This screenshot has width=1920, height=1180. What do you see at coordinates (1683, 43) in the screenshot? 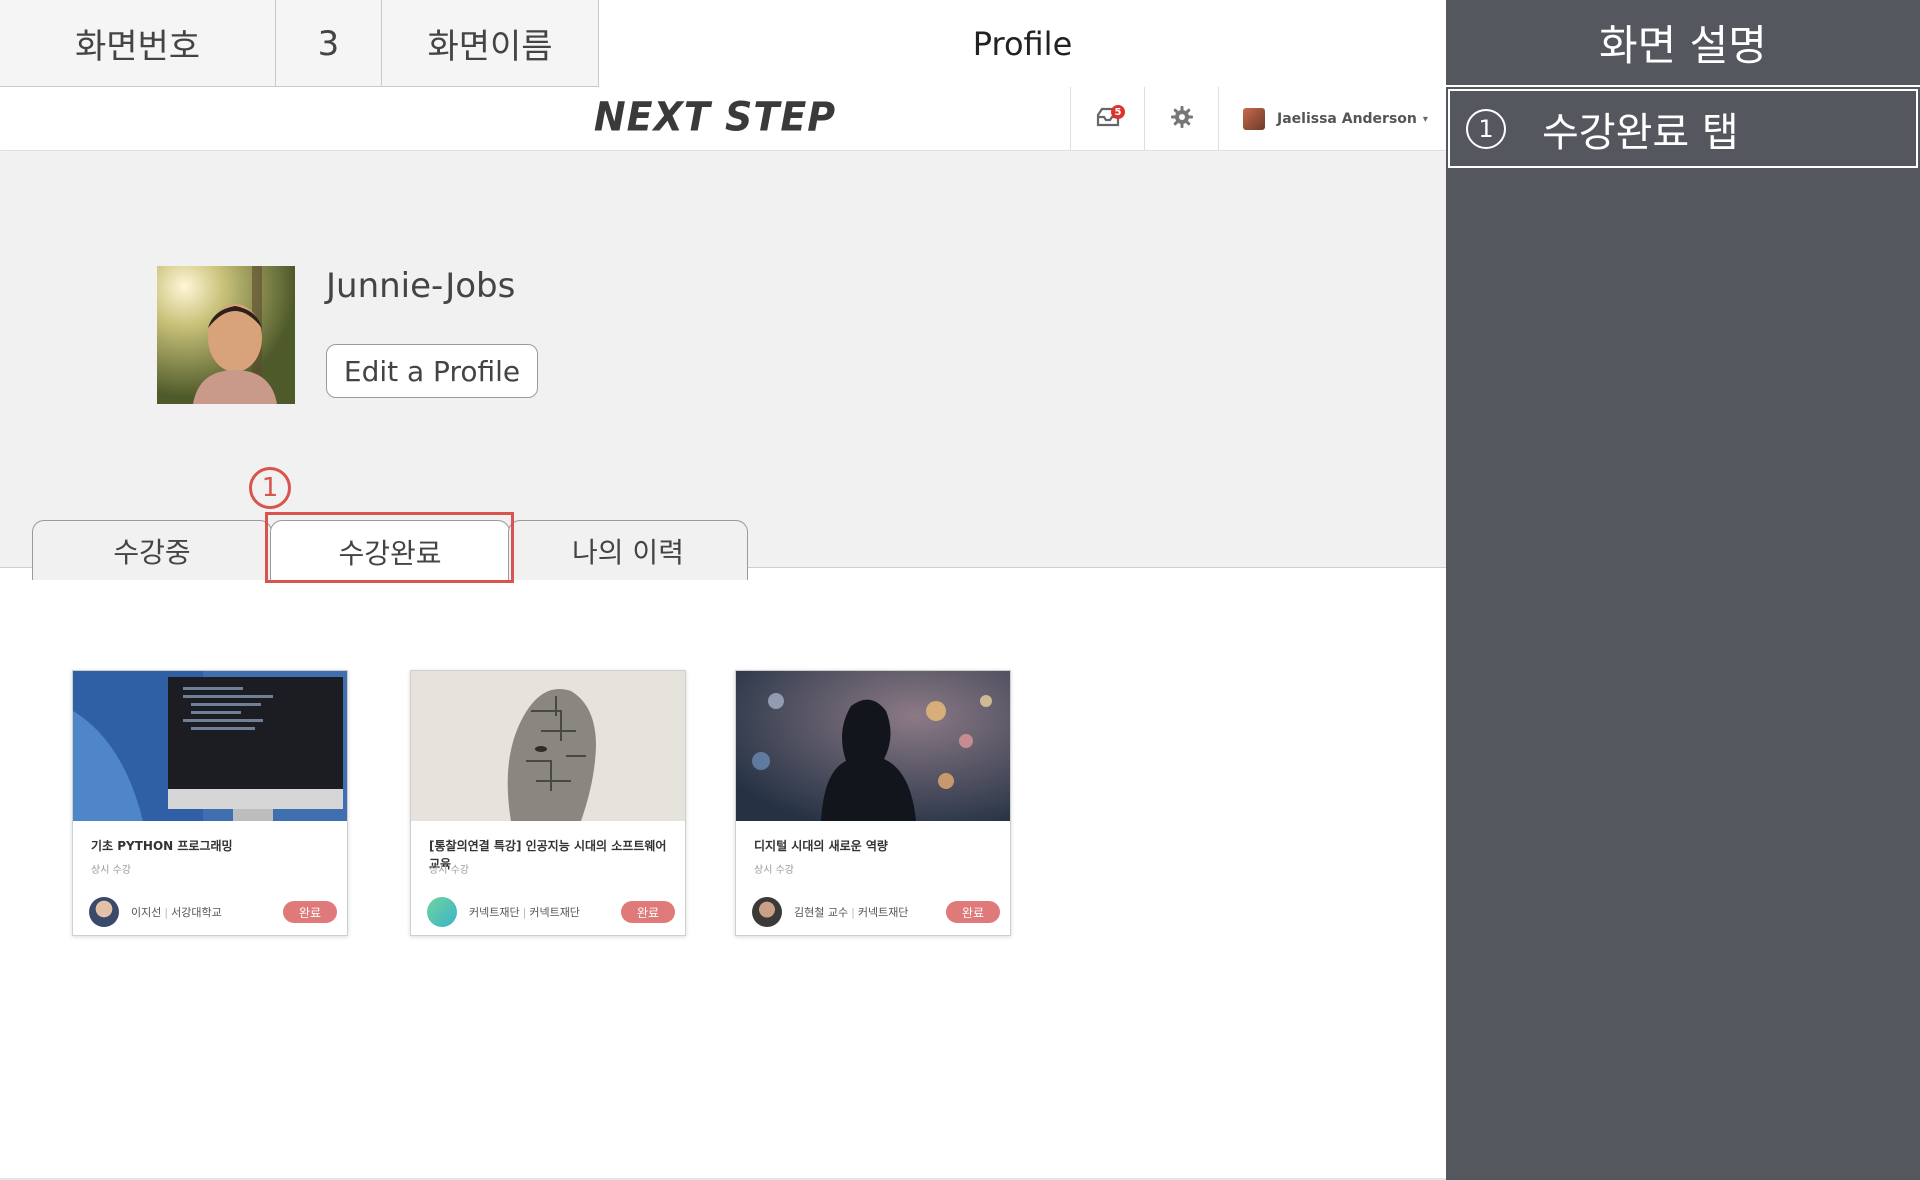
I see `description-title: 화면 설명` at bounding box center [1683, 43].